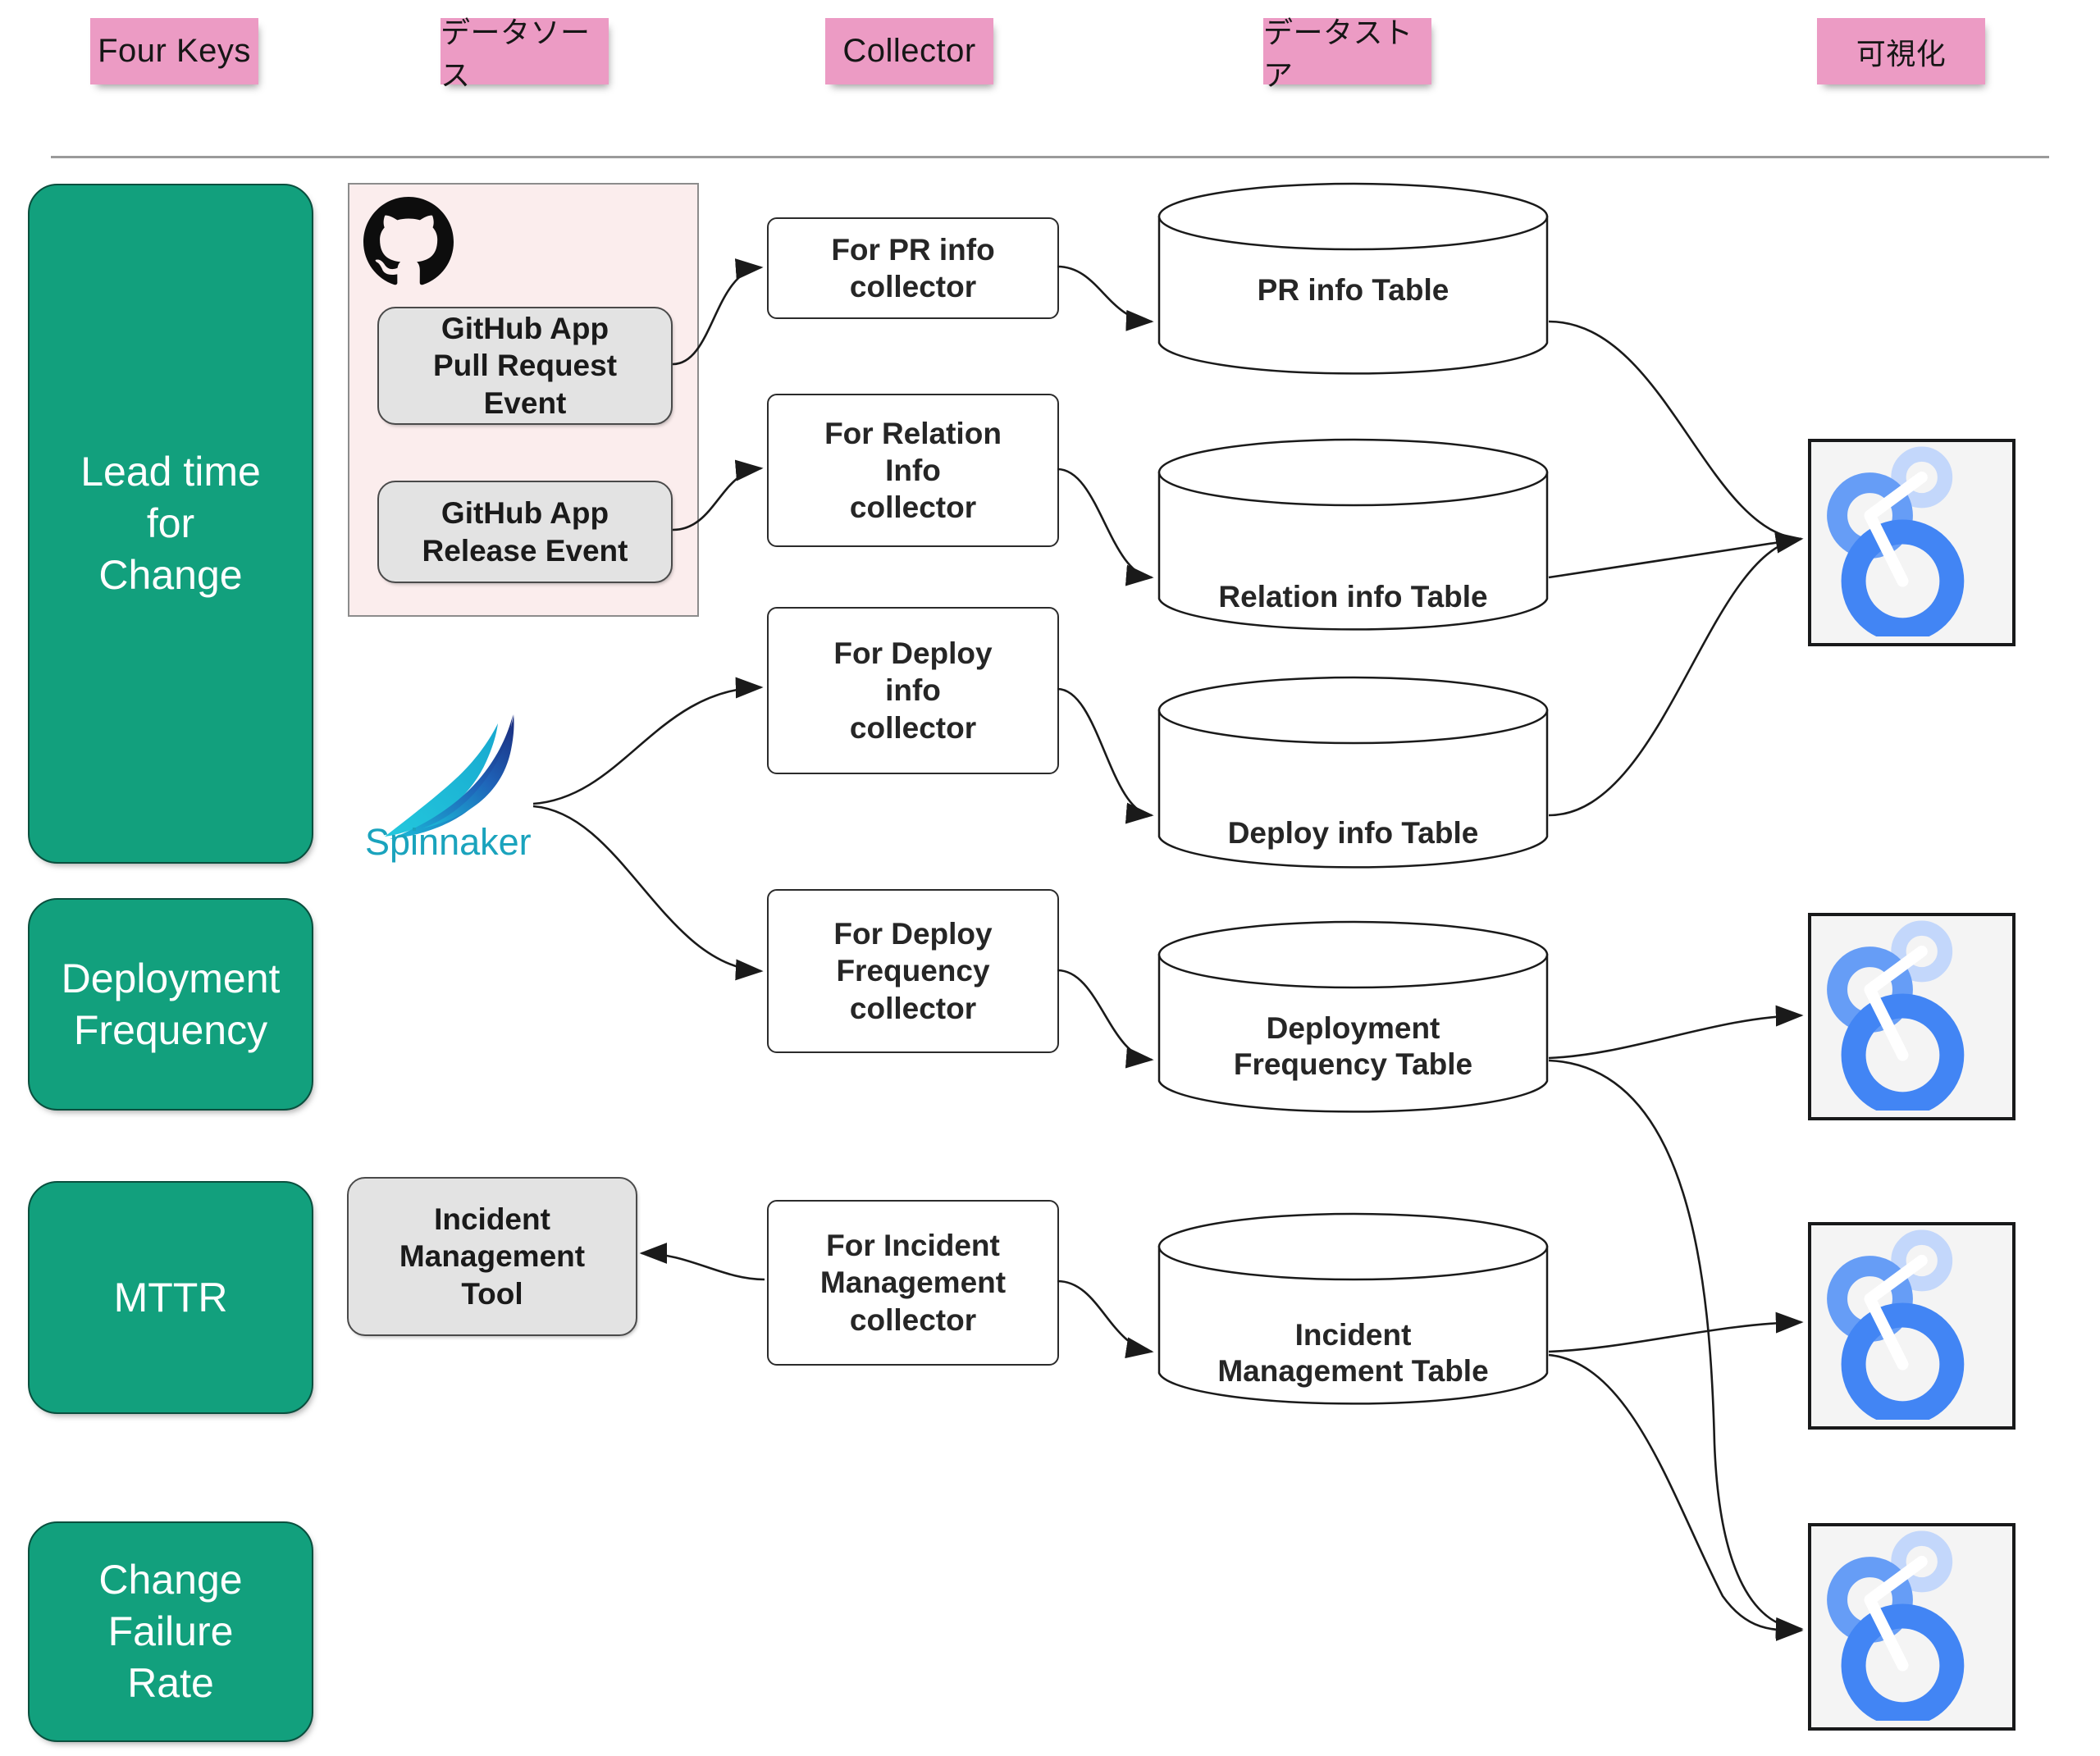 The width and height of the screenshot is (2100, 1756). I want to click on data-source-label: GitHub App Release Event, so click(525, 532).